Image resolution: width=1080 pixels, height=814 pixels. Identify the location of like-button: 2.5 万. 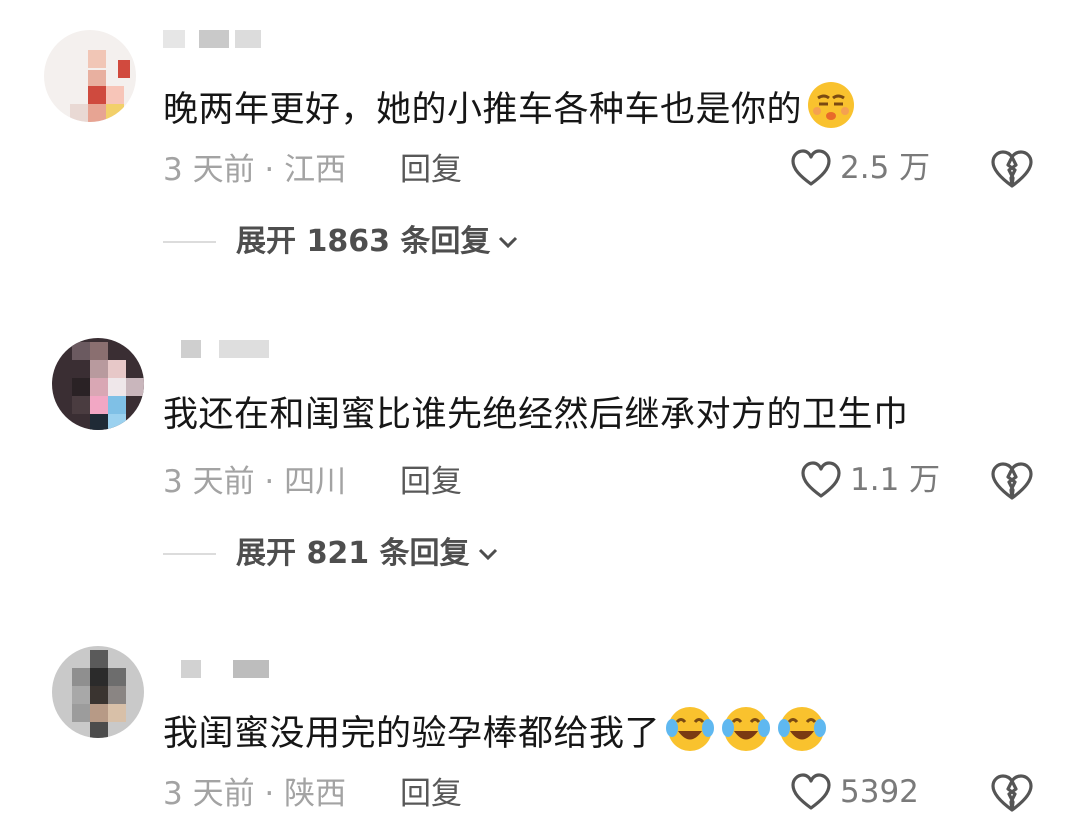
(860, 168).